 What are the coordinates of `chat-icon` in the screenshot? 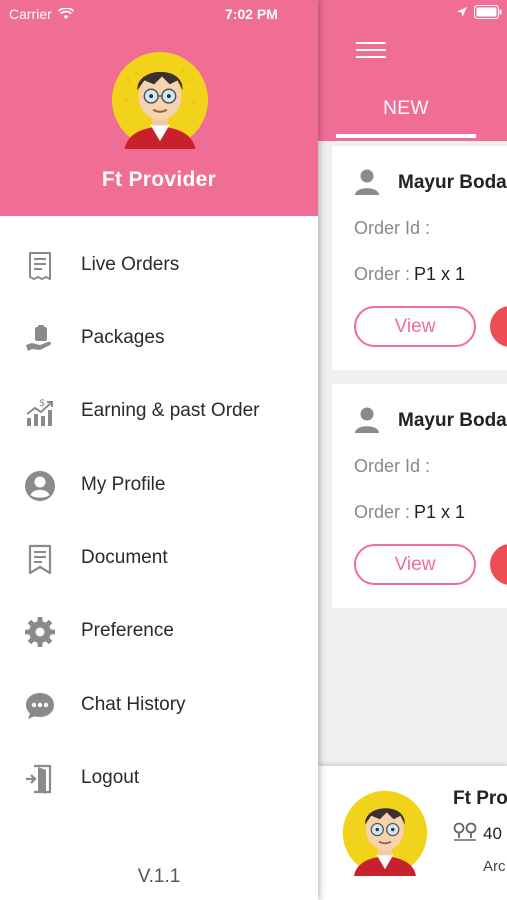 It's located at (40, 706).